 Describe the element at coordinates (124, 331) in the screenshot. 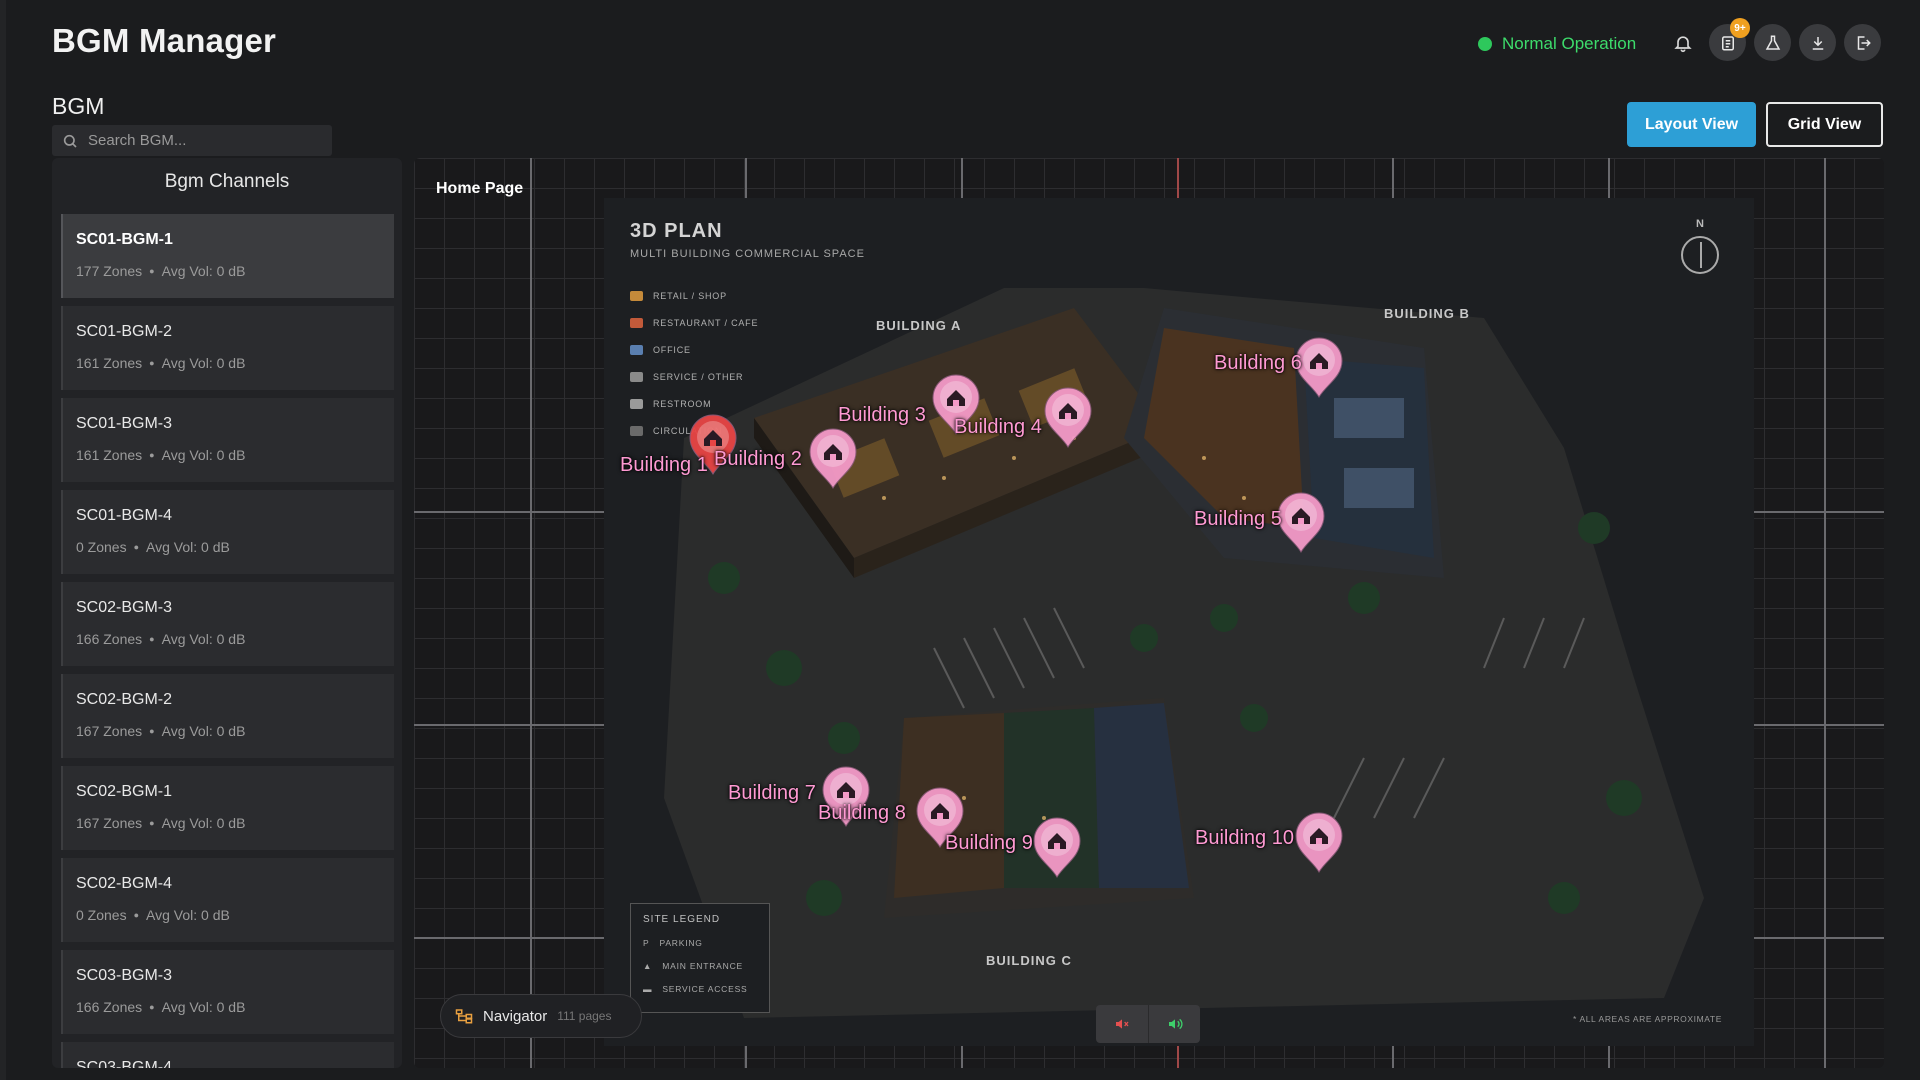

I see `channel-name: SC01-BGM-2` at that location.